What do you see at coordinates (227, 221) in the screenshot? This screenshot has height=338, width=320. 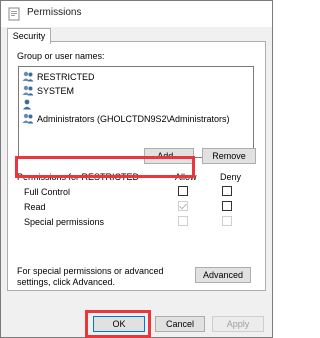 I see `special-deny-checkbox` at bounding box center [227, 221].